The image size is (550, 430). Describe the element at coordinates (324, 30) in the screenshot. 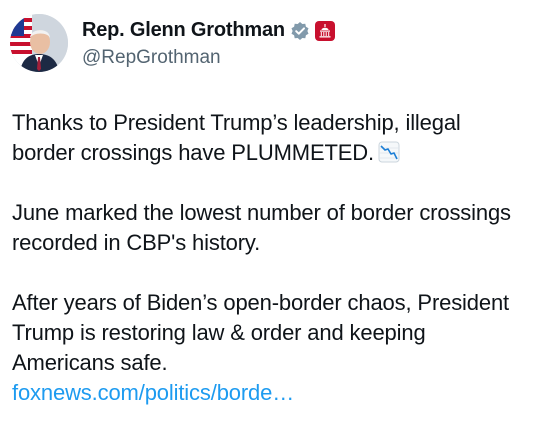

I see `capitol-icon` at that location.